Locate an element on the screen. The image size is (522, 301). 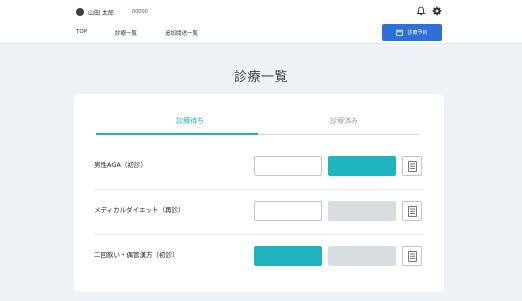
active-tab-indicator is located at coordinates (177, 134).